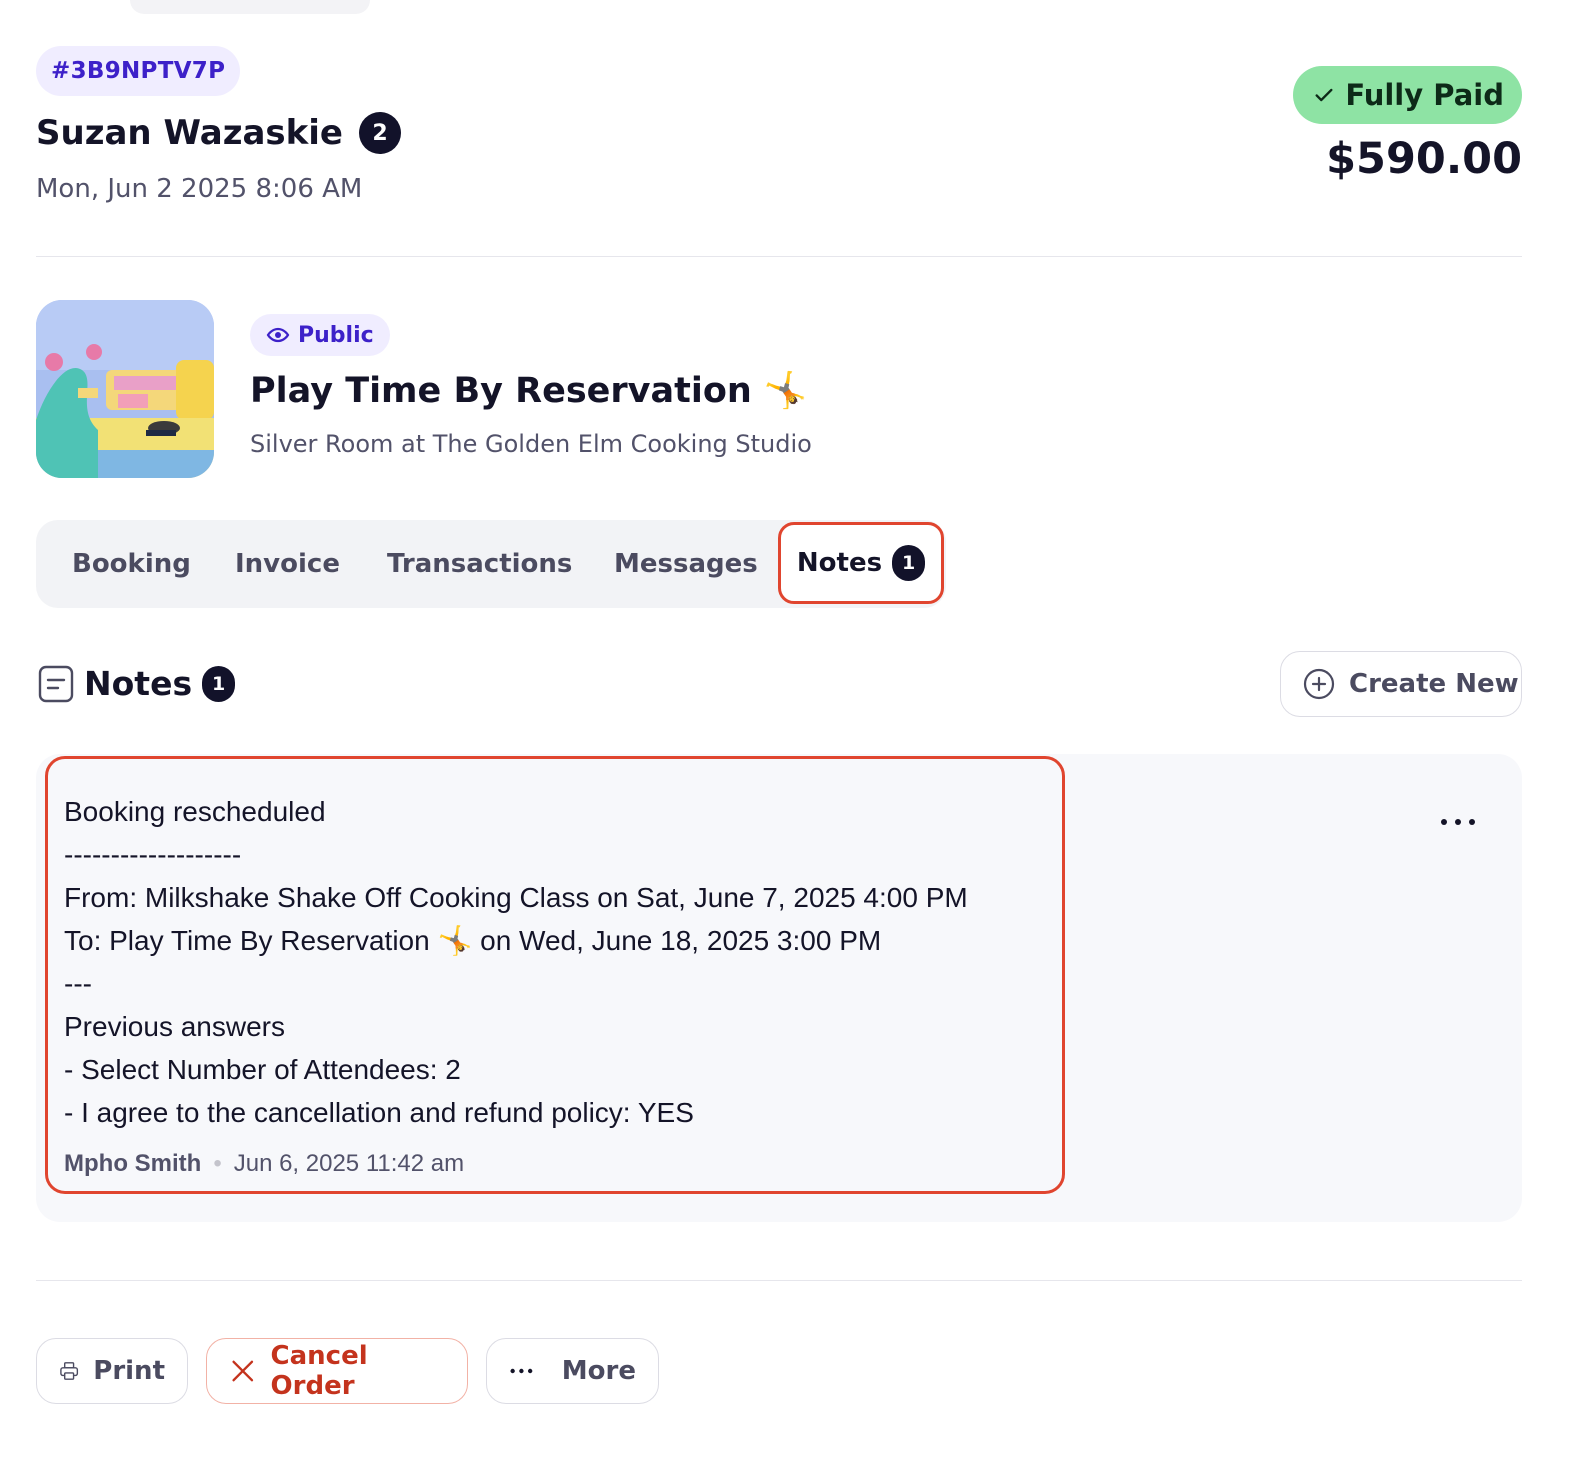 This screenshot has height=1460, width=1584. I want to click on more-label: More, so click(598, 1371).